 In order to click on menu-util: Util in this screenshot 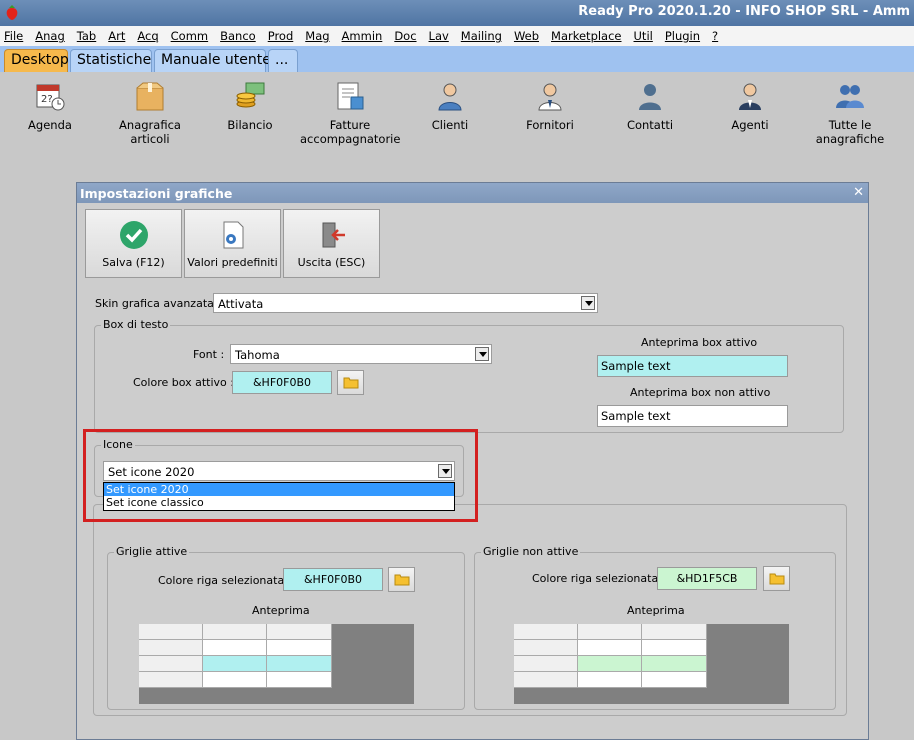, I will do `click(643, 36)`.